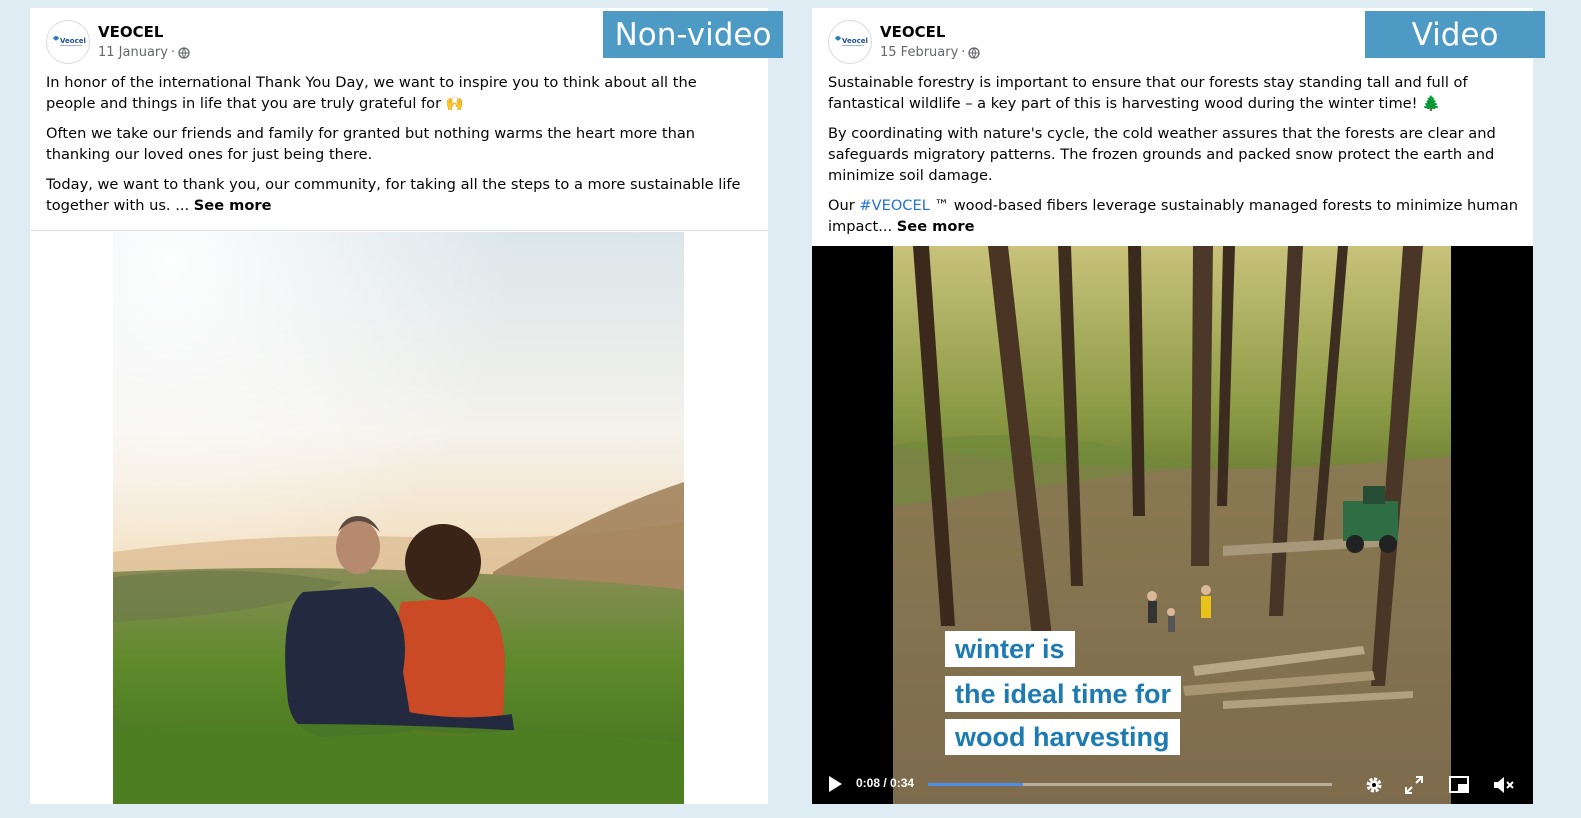  What do you see at coordinates (1130, 784) in the screenshot?
I see `video-progress-bar` at bounding box center [1130, 784].